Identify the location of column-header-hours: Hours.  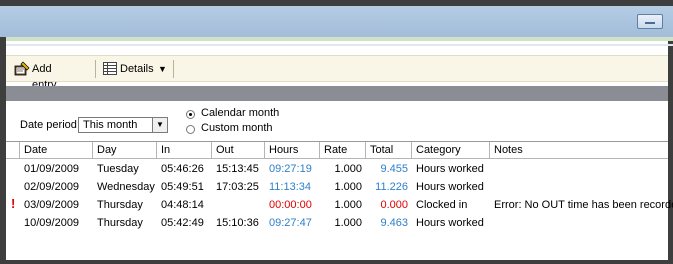
(292, 150).